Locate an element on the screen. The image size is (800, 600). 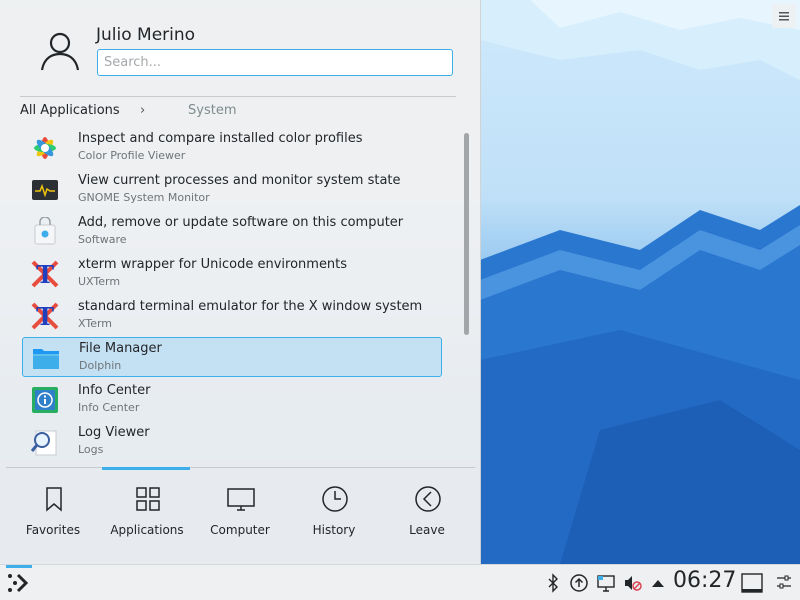
app-name: Info Center is located at coordinates (109, 407).